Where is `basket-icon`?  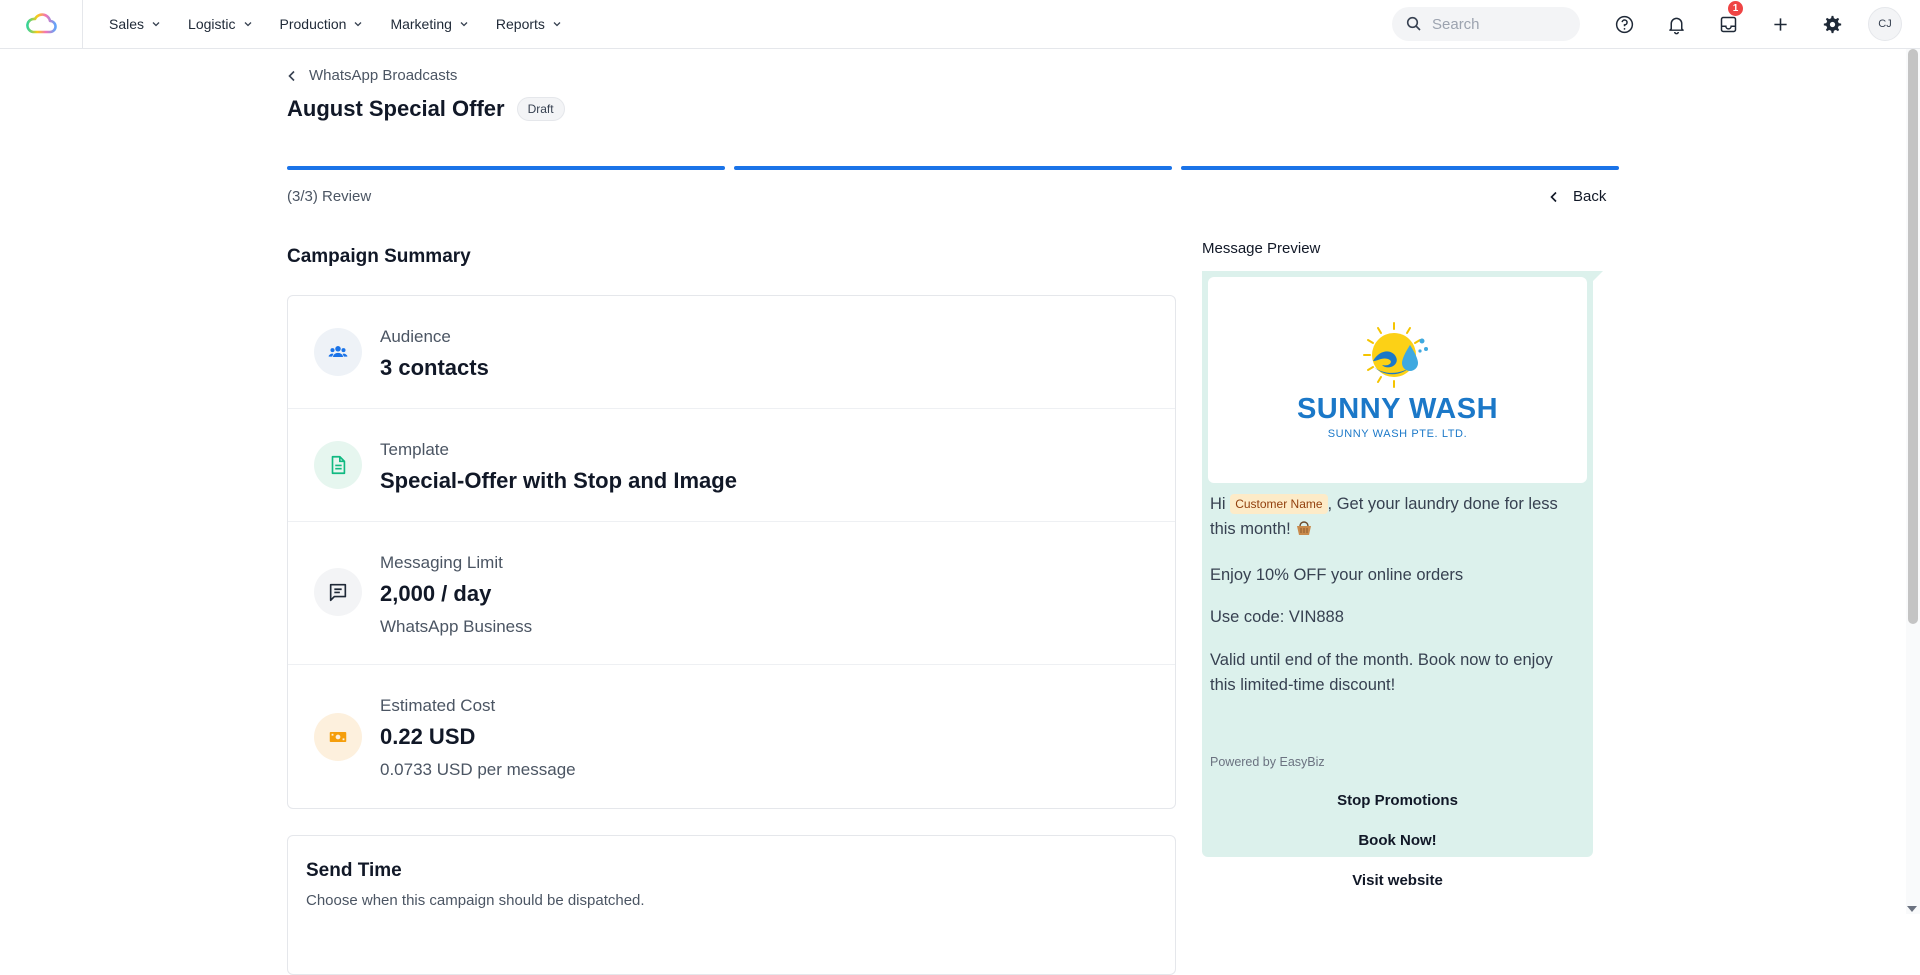
basket-icon is located at coordinates (1304, 532).